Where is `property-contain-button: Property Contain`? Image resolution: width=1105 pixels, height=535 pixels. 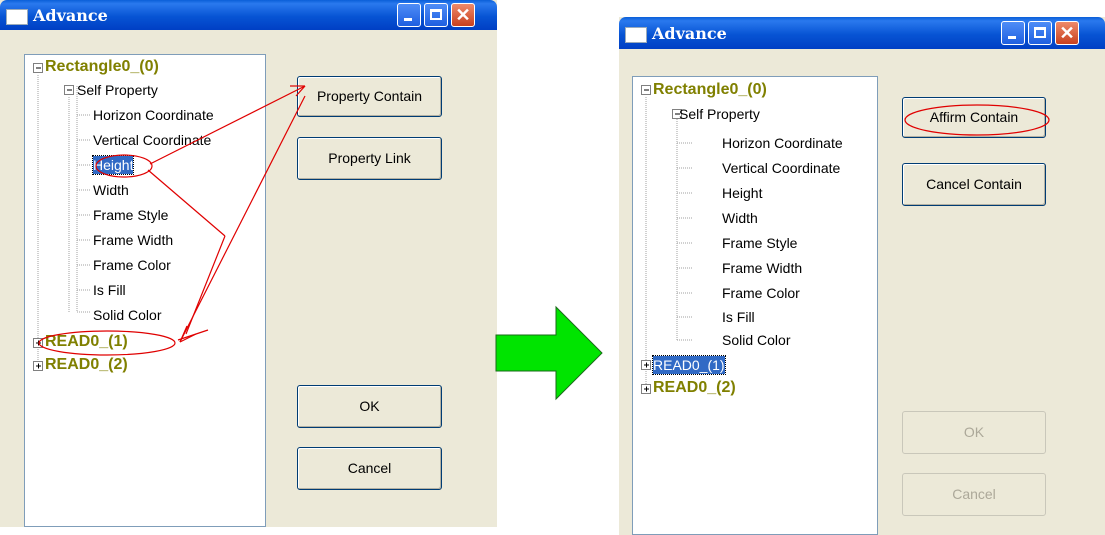
property-contain-button: Property Contain is located at coordinates (369, 96).